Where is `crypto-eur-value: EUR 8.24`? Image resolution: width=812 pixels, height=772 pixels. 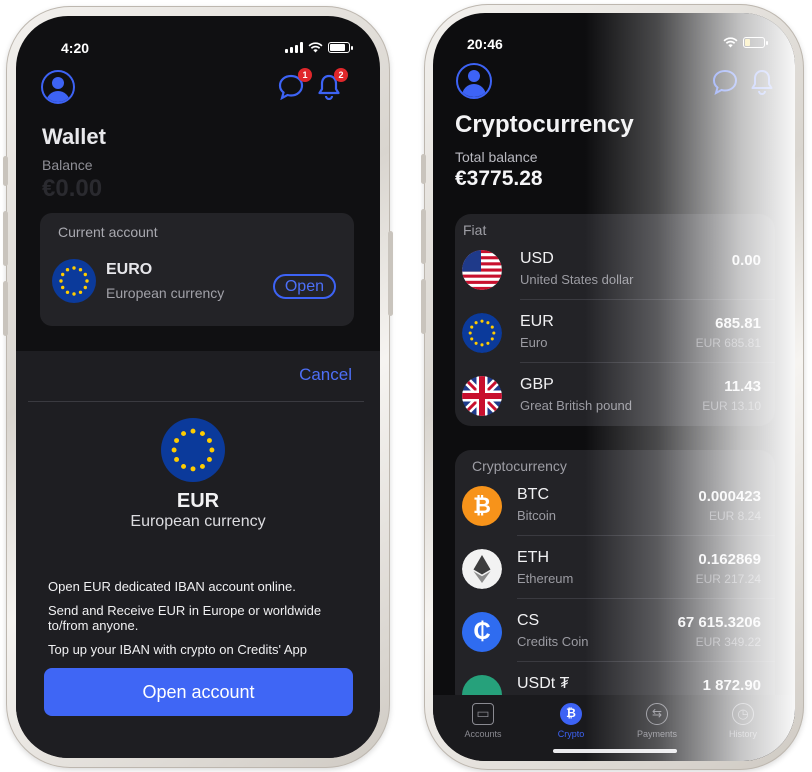 crypto-eur-value: EUR 8.24 is located at coordinates (734, 516).